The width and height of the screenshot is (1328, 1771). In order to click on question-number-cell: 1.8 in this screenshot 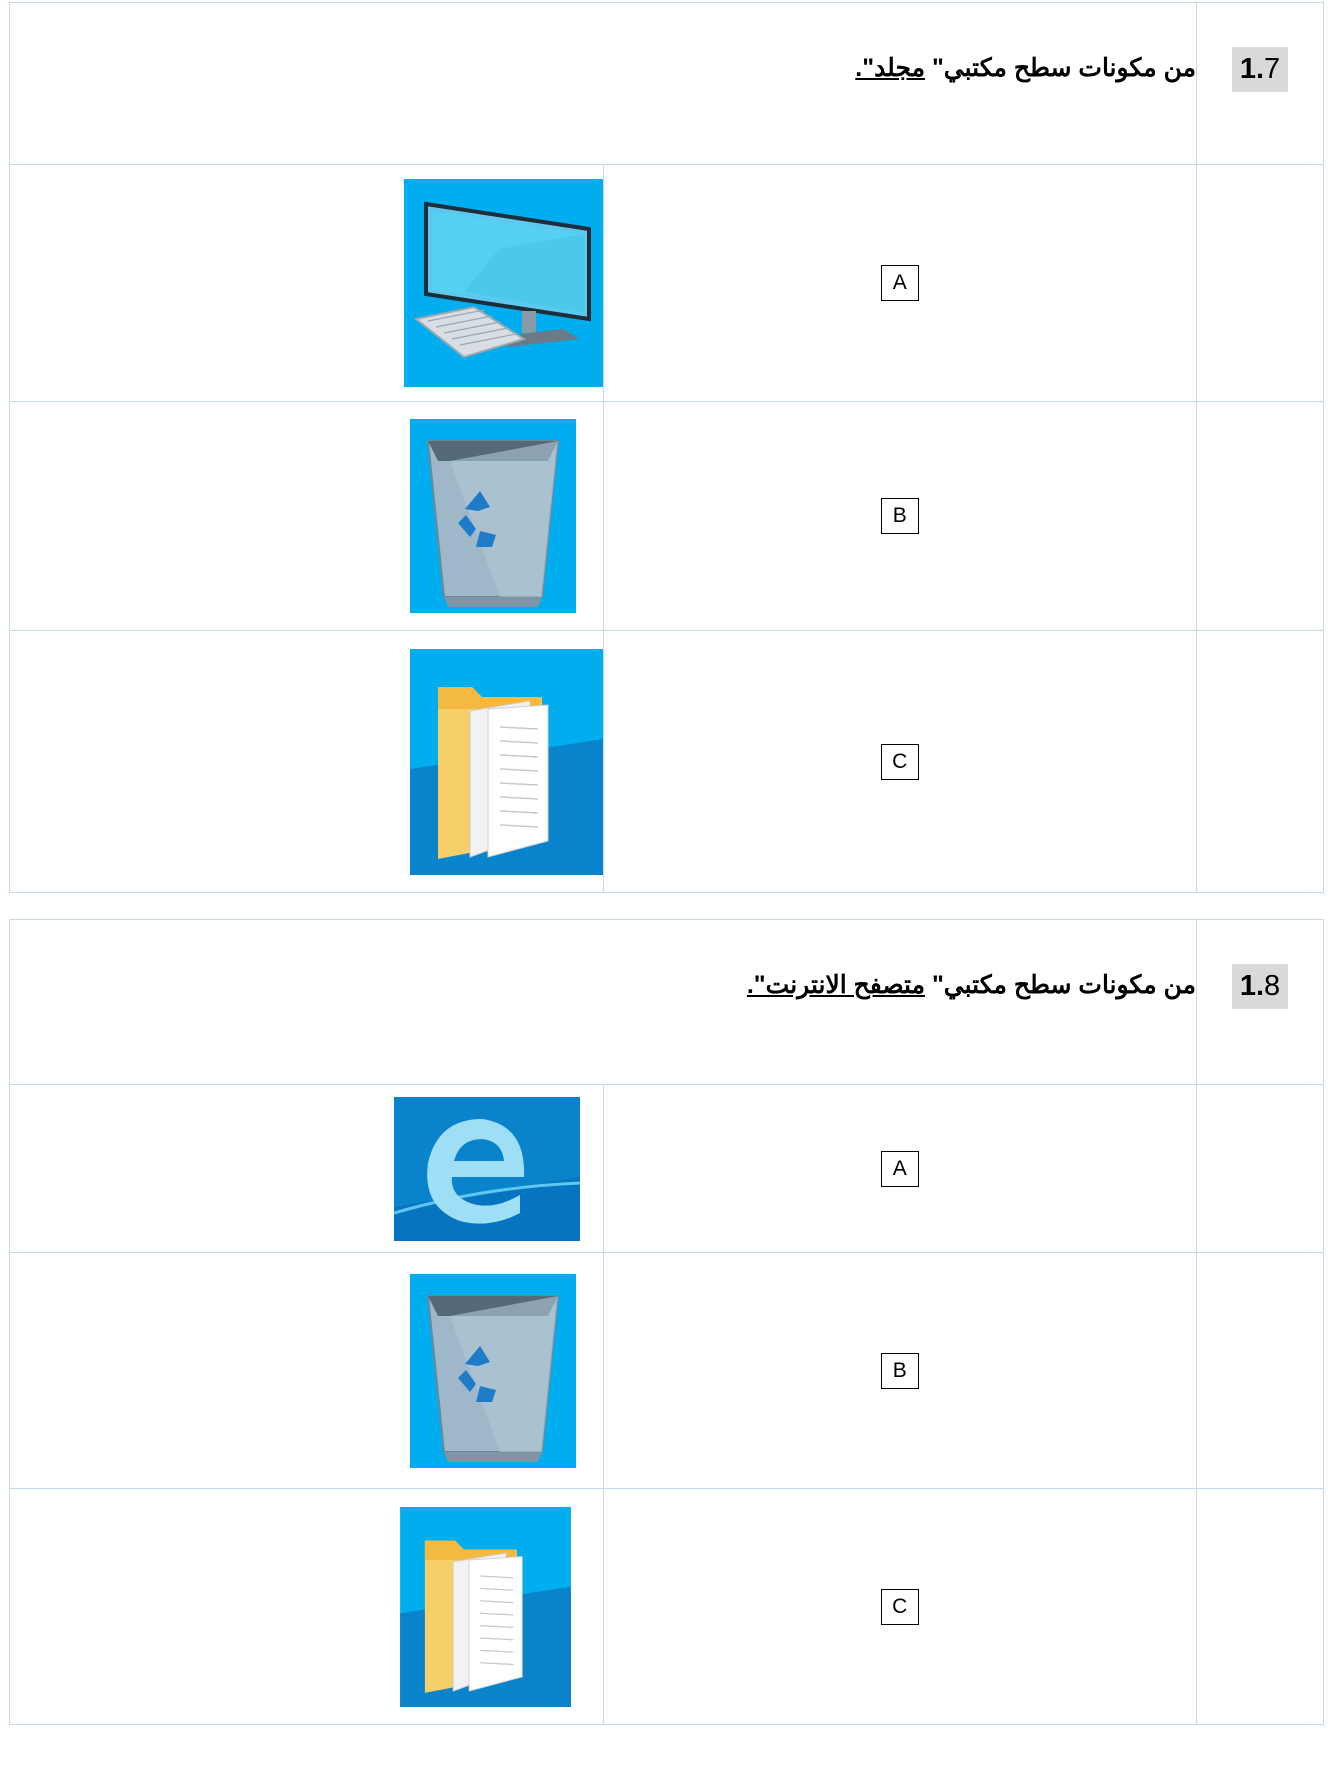, I will do `click(1260, 1002)`.